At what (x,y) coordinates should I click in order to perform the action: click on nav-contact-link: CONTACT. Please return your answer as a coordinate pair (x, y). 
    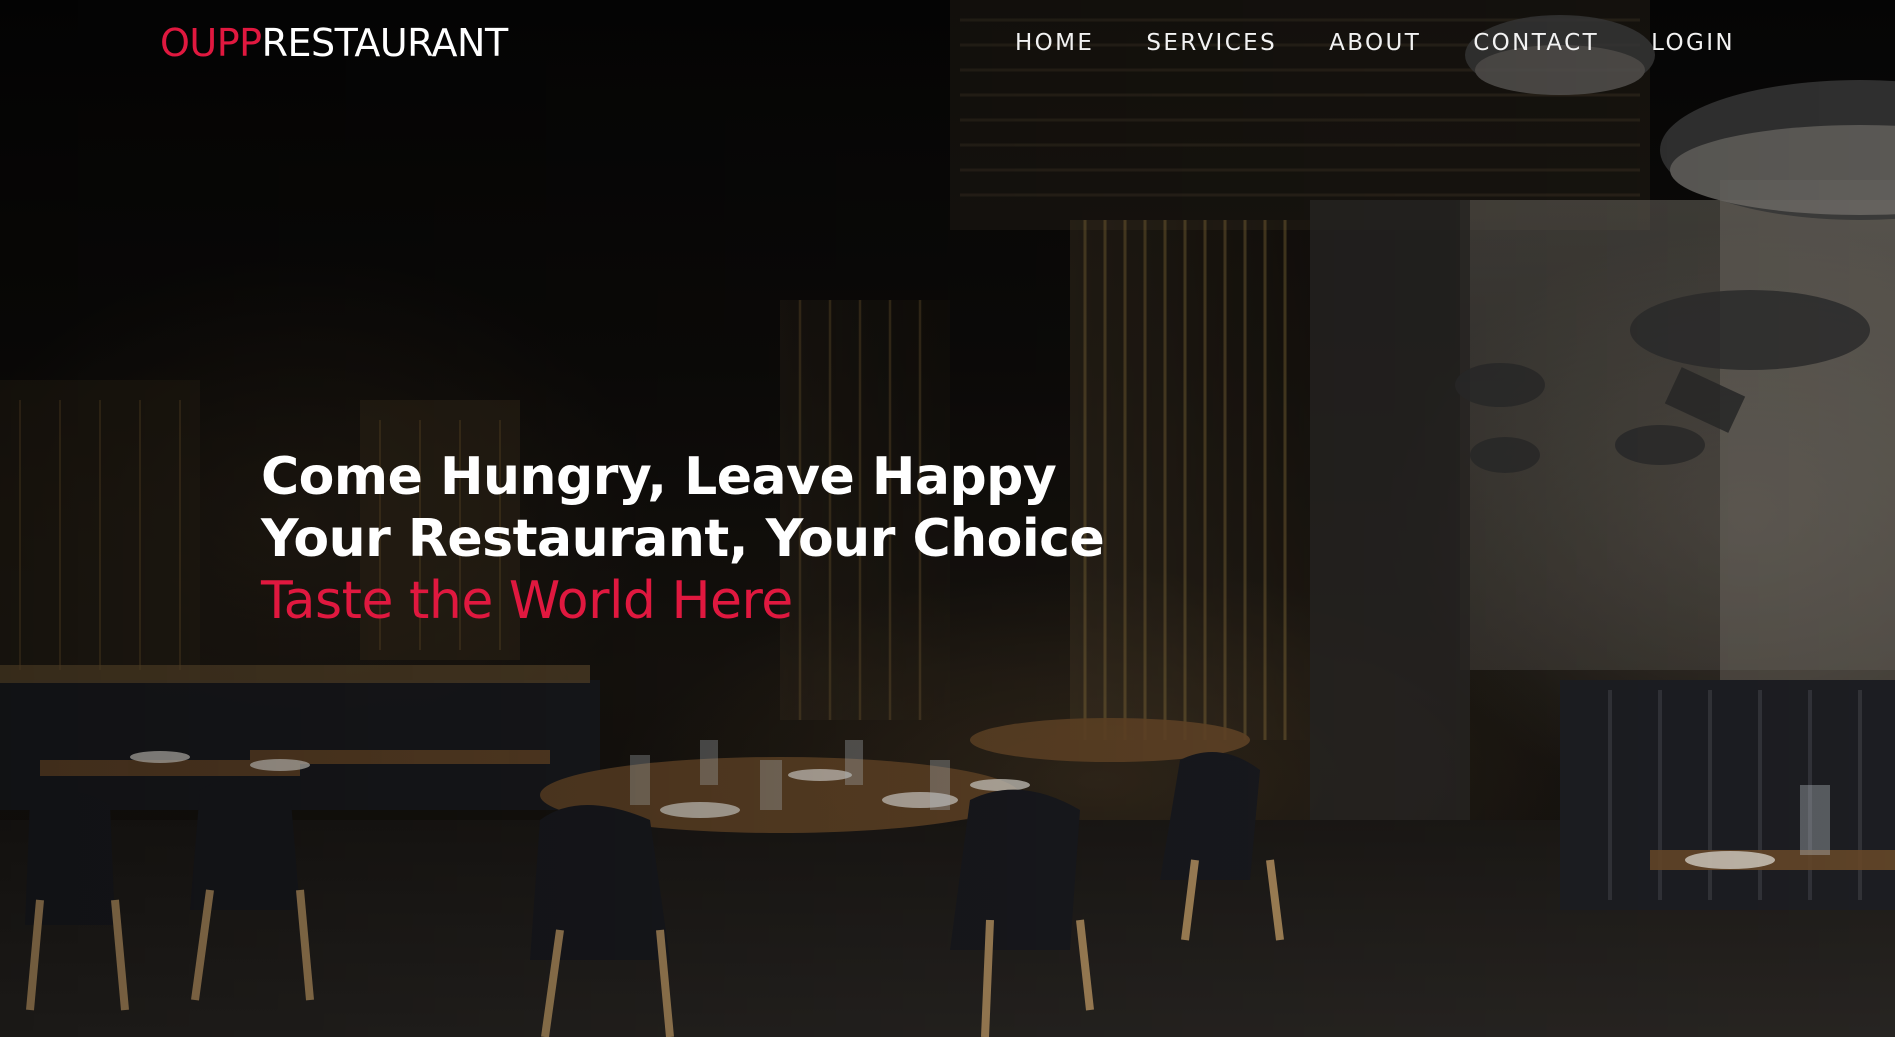
    Looking at the image, I should click on (1536, 43).